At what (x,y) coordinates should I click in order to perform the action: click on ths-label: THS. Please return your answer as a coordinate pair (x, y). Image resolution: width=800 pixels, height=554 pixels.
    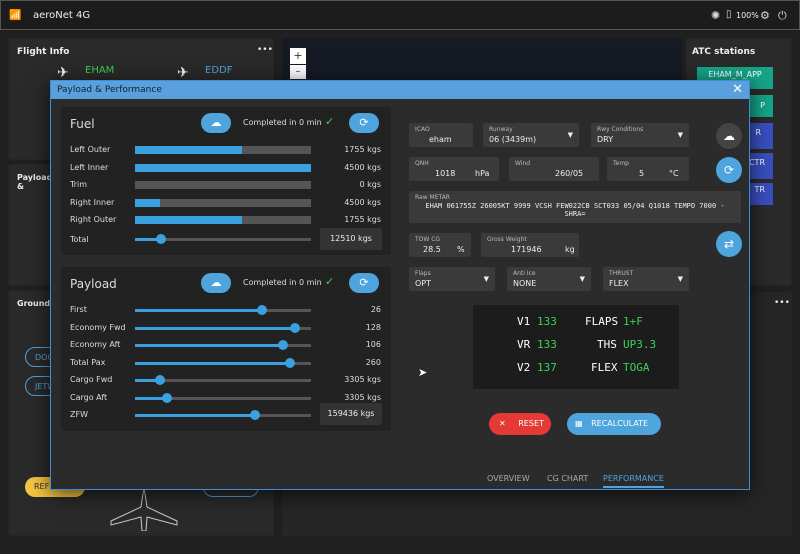
    Looking at the image, I should click on (607, 344).